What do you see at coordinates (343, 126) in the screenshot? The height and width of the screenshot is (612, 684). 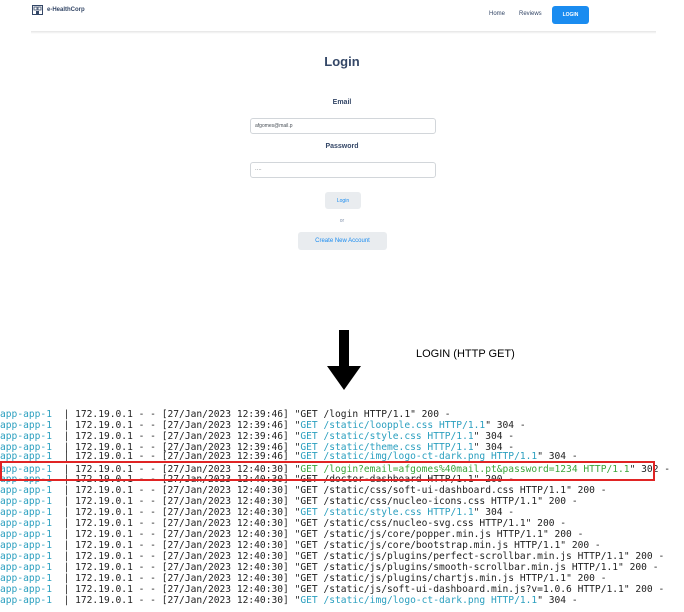 I see `email-input: afgomes@mail.p` at bounding box center [343, 126].